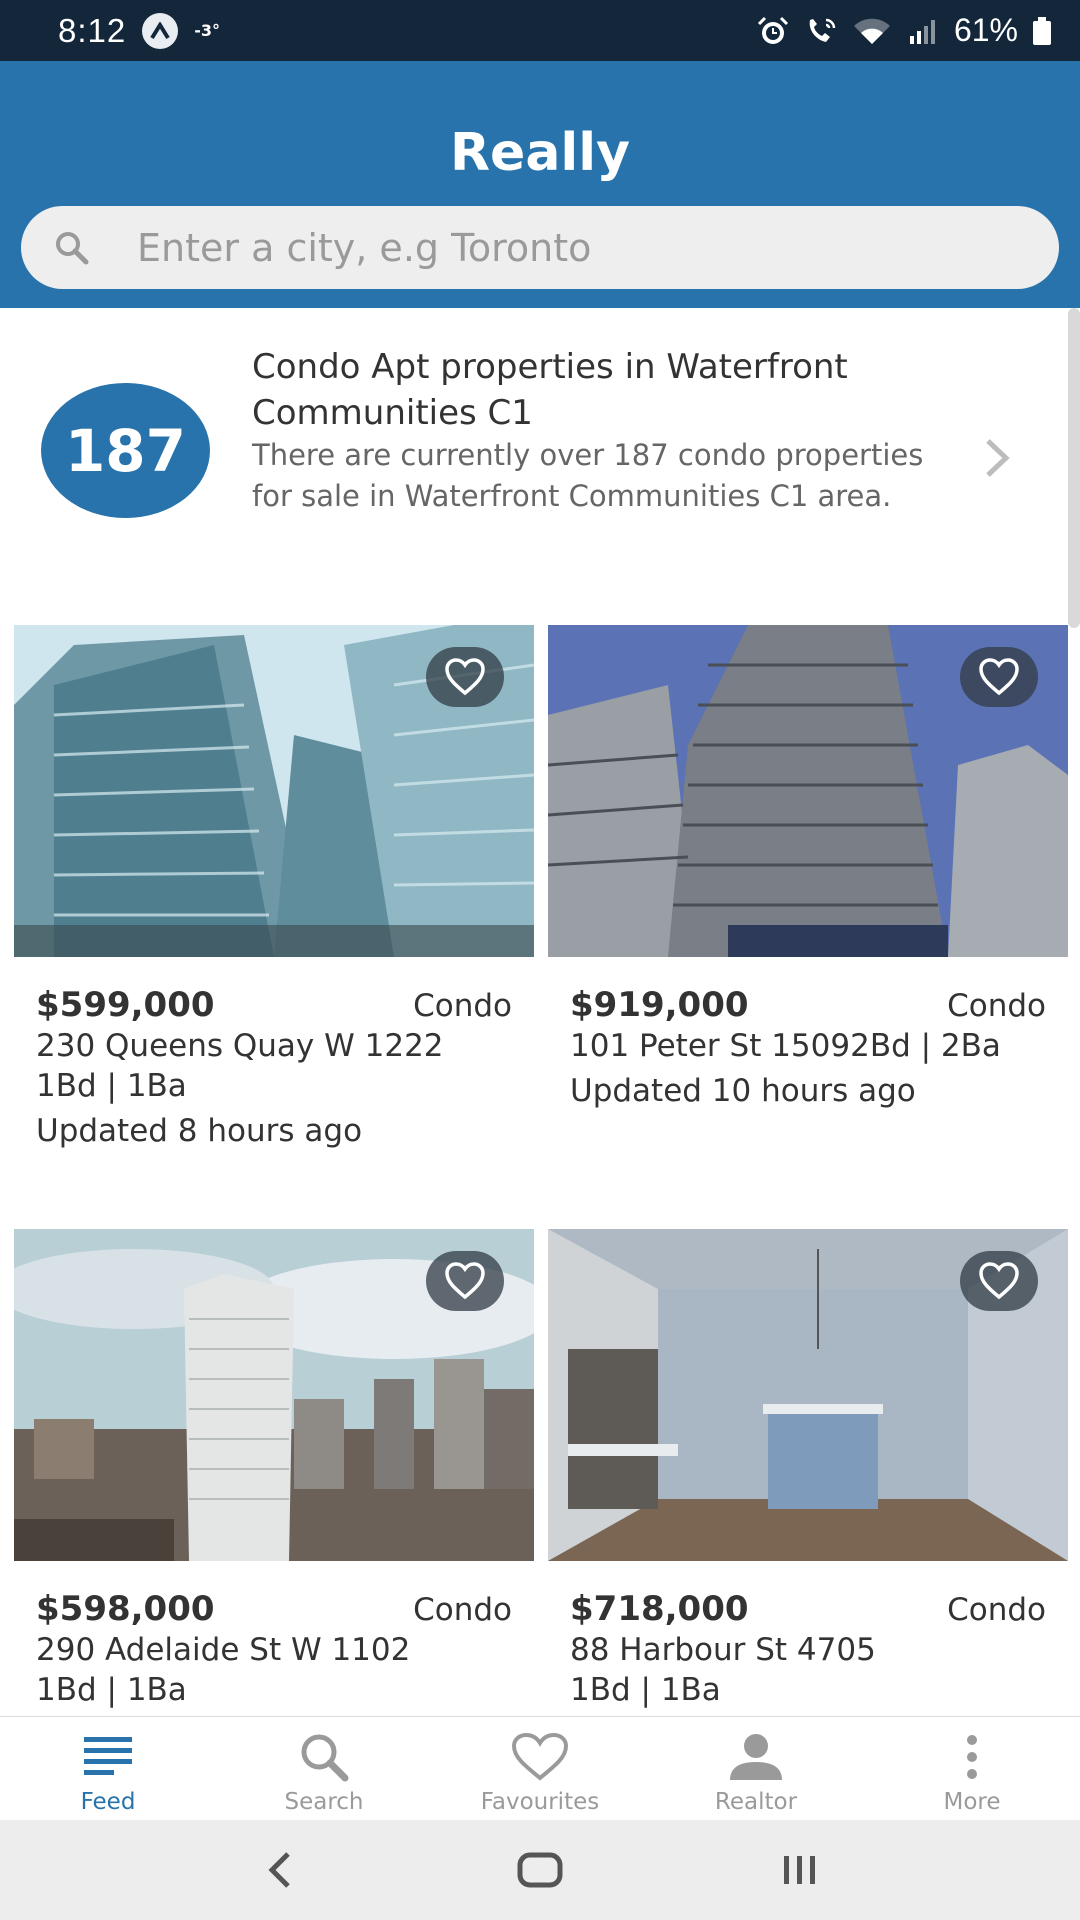  I want to click on status-right: 61%, so click(904, 30).